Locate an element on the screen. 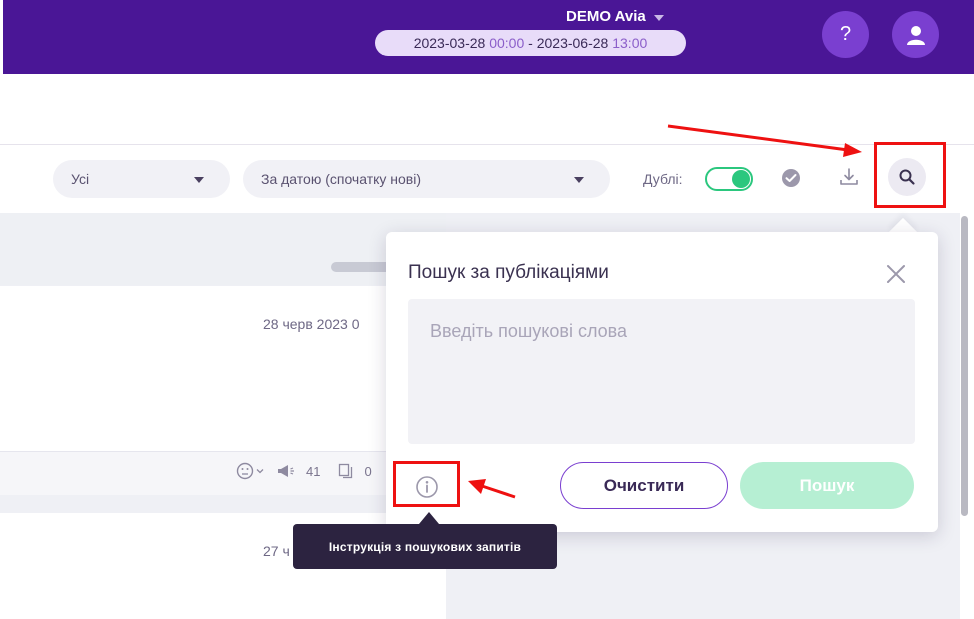 The image size is (974, 619). date-range-picker: 2023-03-28 00:00 - 2023-06-28 13:00 is located at coordinates (530, 43).